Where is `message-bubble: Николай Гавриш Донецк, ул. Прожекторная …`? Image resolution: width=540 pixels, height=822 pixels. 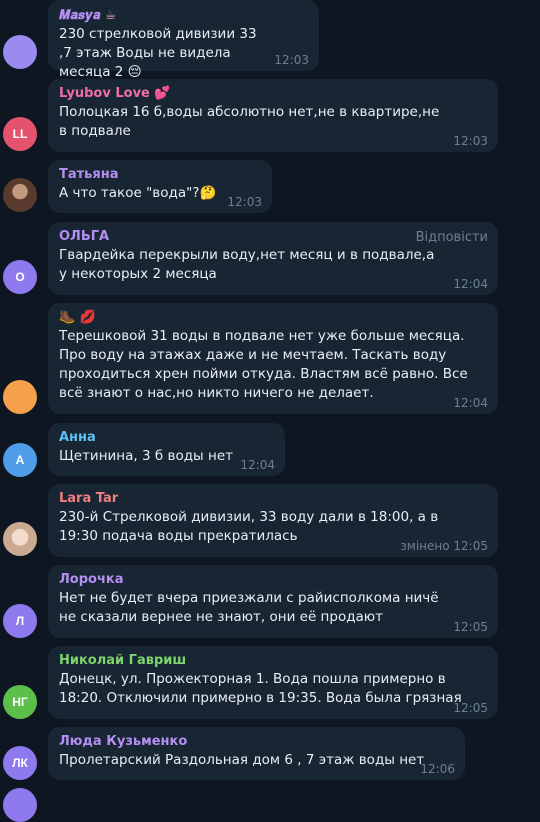
message-bubble: Николай Гавриш Донецк, ул. Прожекторная … is located at coordinates (273, 682).